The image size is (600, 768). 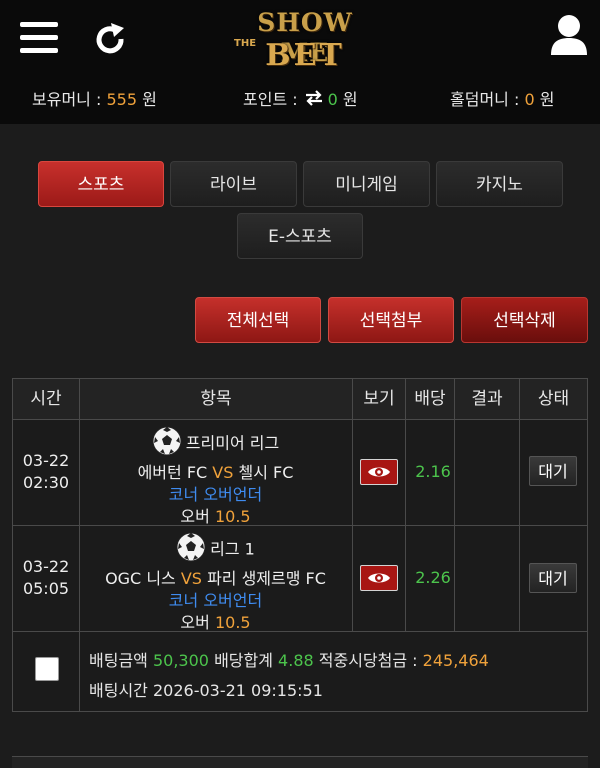 I want to click on tab-live: 라이브, so click(x=233, y=184).